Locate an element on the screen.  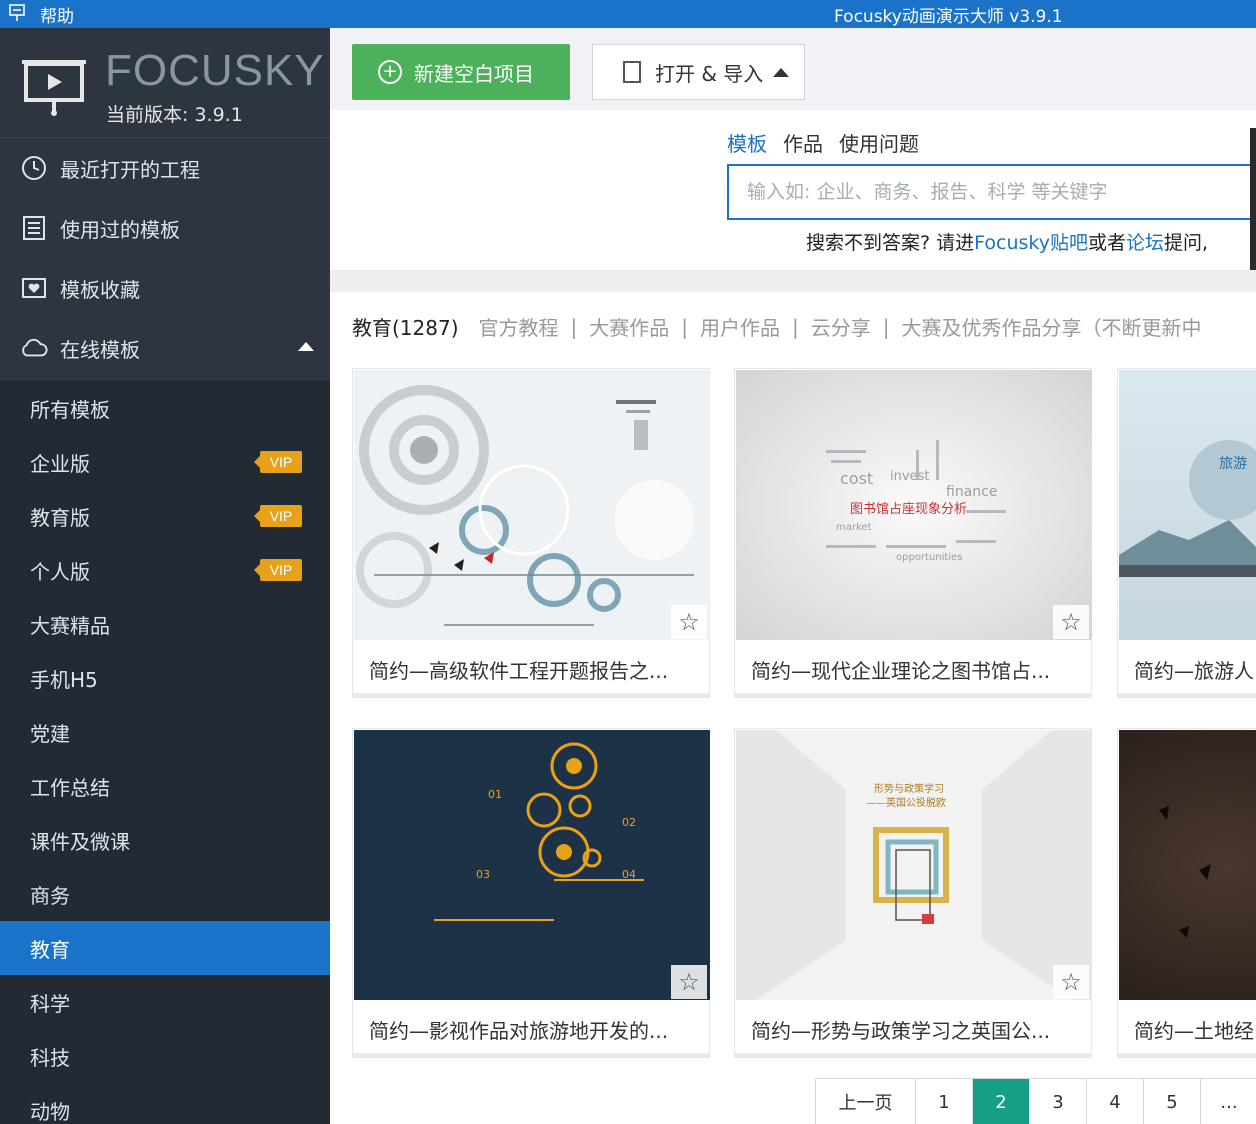
new-blank-project-button: + 新建空白项目 is located at coordinates (461, 72).